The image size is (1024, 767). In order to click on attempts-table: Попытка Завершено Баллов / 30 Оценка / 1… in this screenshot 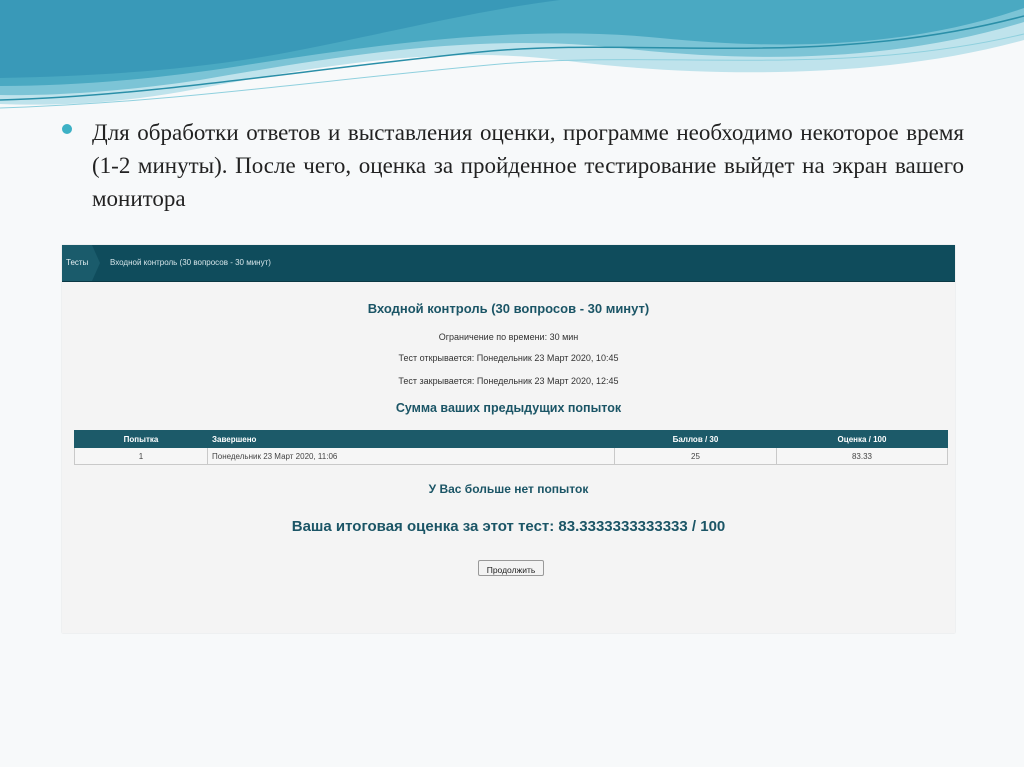, I will do `click(511, 447)`.